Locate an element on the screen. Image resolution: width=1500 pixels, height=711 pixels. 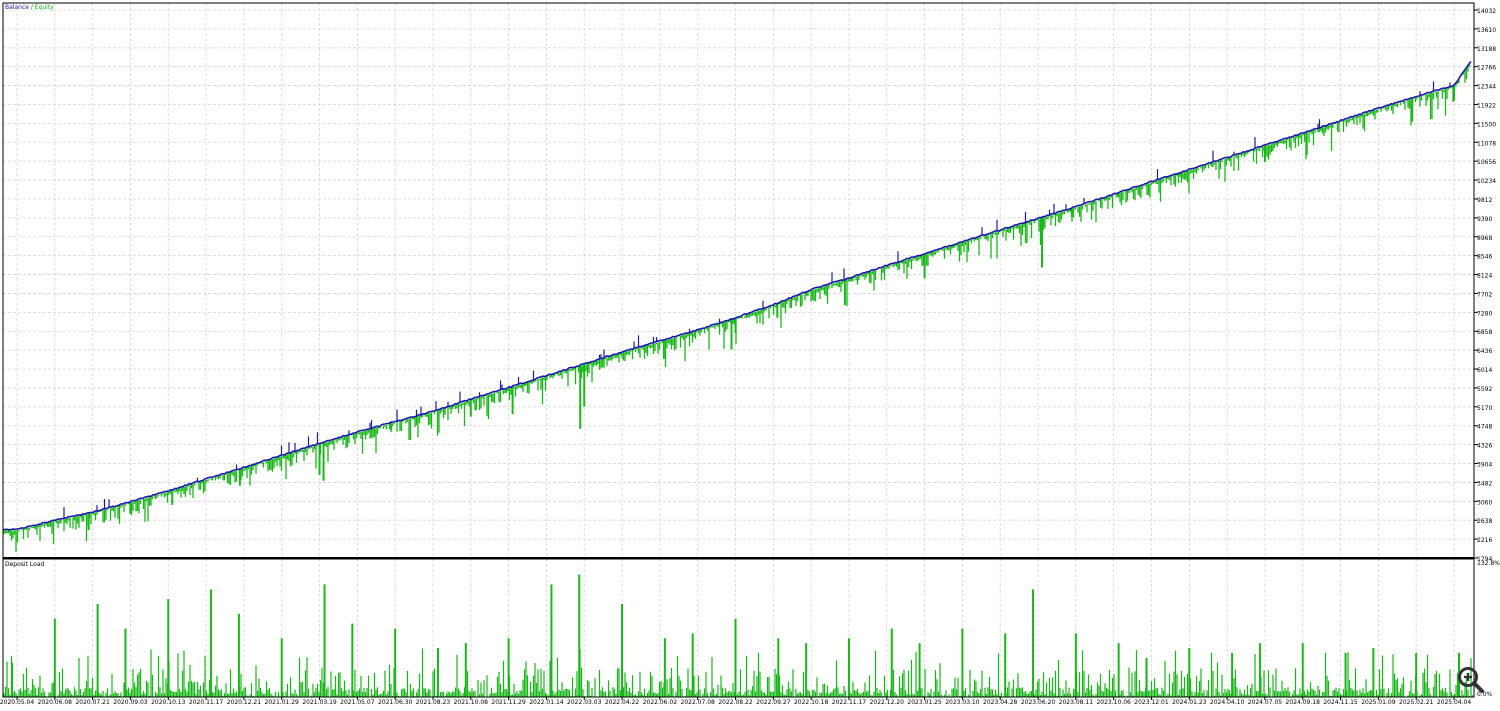
x-tick-label: 2021.05.07 is located at coordinates (357, 702).